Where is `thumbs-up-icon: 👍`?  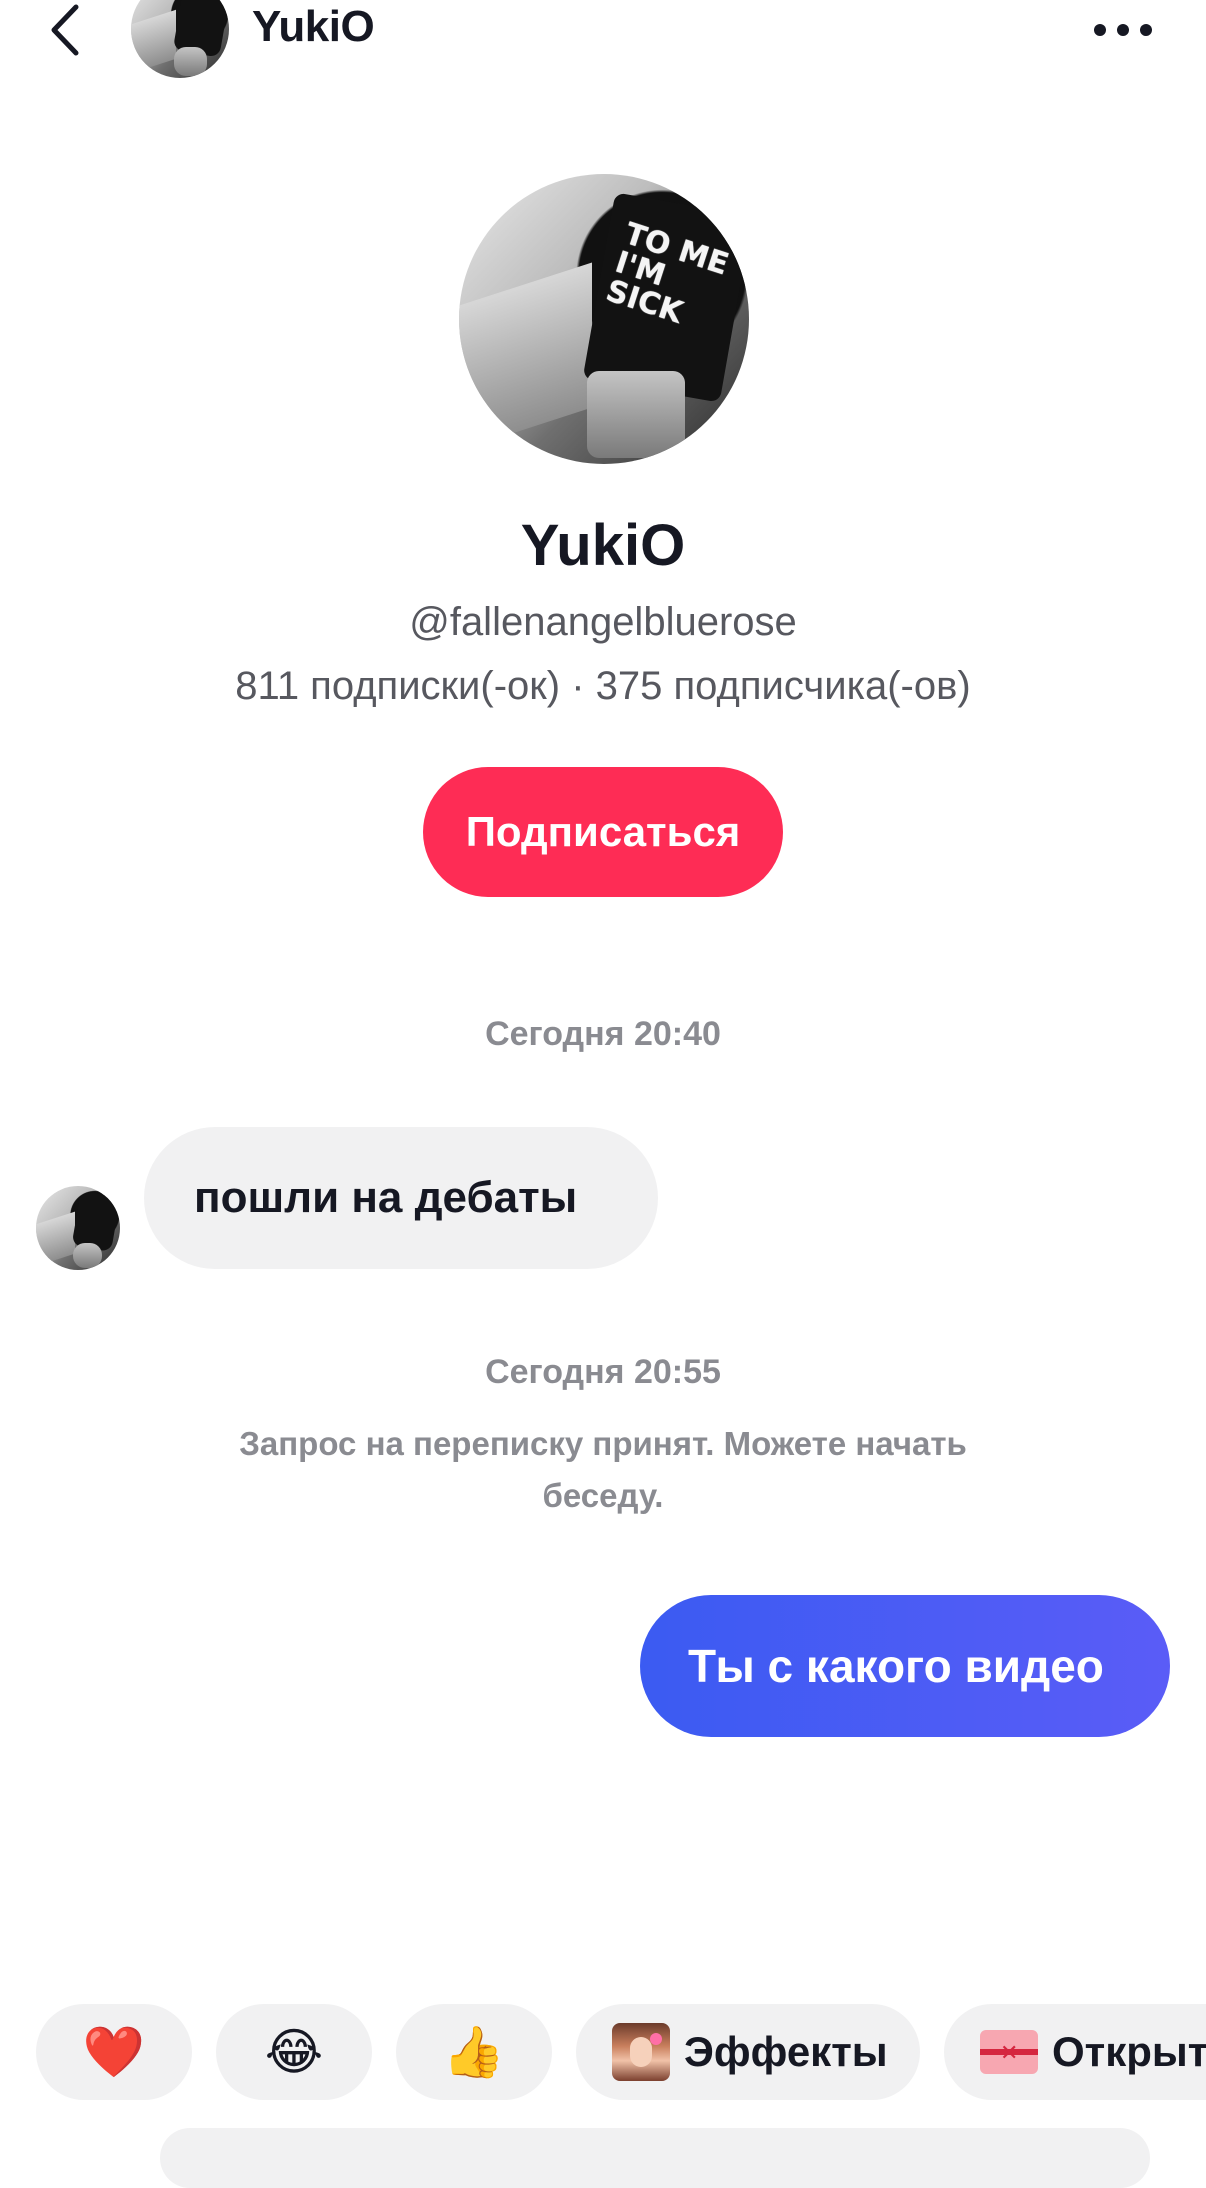 thumbs-up-icon: 👍 is located at coordinates (474, 2052).